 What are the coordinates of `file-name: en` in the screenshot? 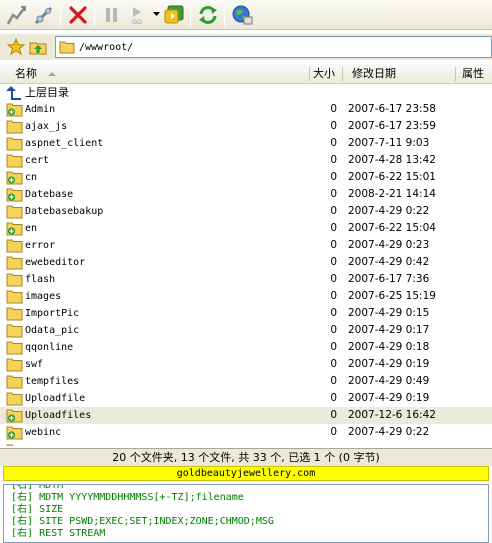 It's located at (31, 228).